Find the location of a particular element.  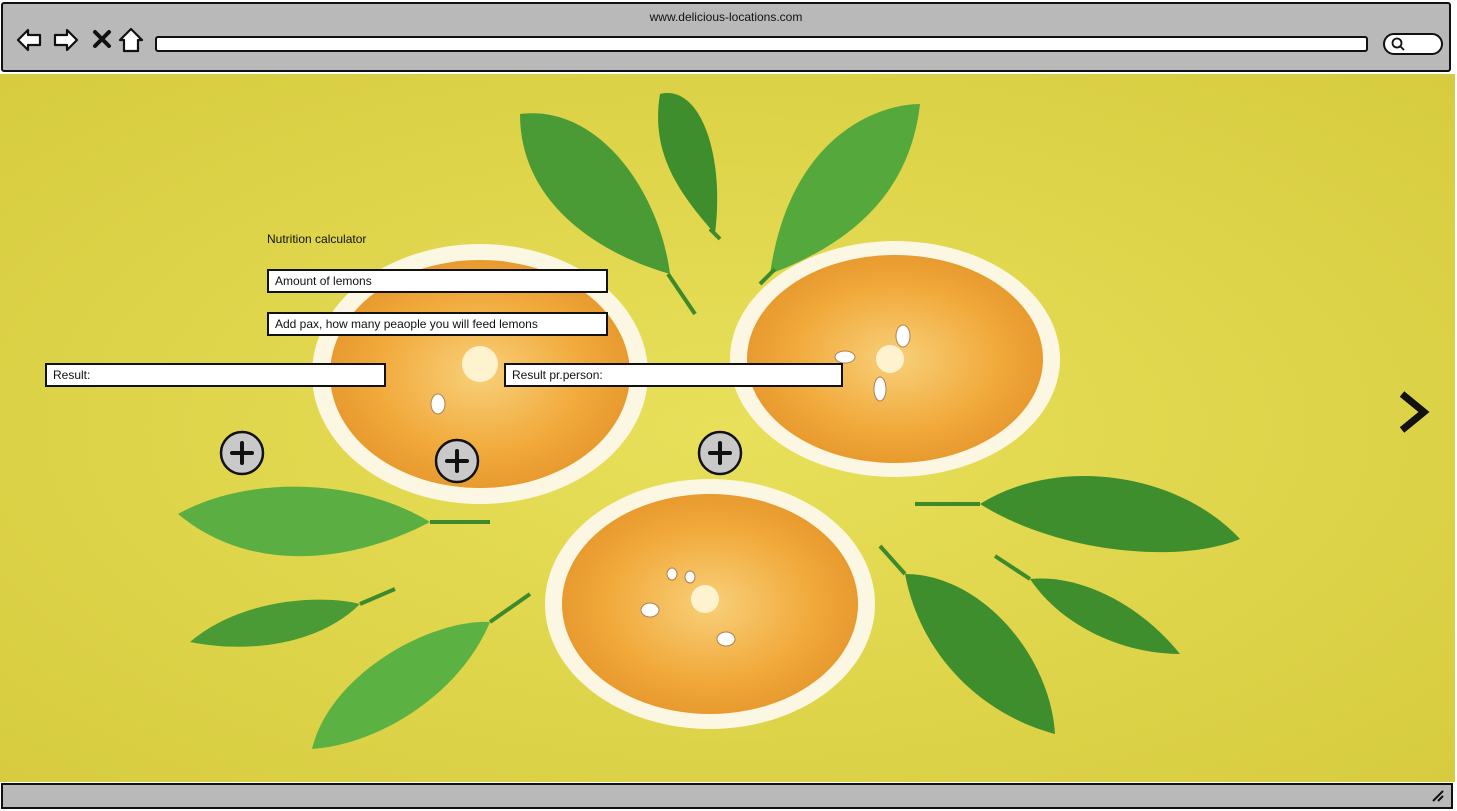

forward-button is located at coordinates (66, 40).